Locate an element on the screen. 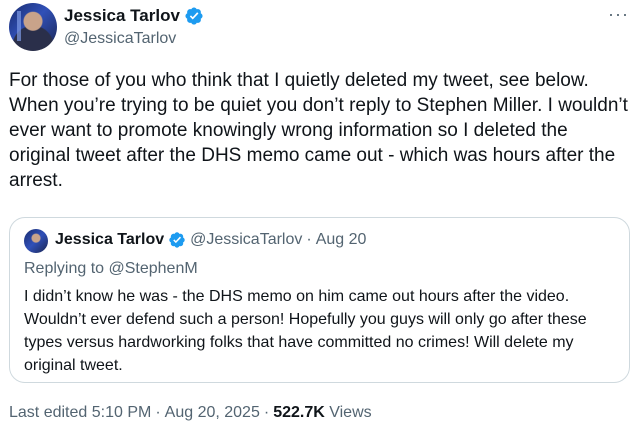 This screenshot has height=437, width=640. replying-to-line: Replying to @StephenM is located at coordinates (111, 269).